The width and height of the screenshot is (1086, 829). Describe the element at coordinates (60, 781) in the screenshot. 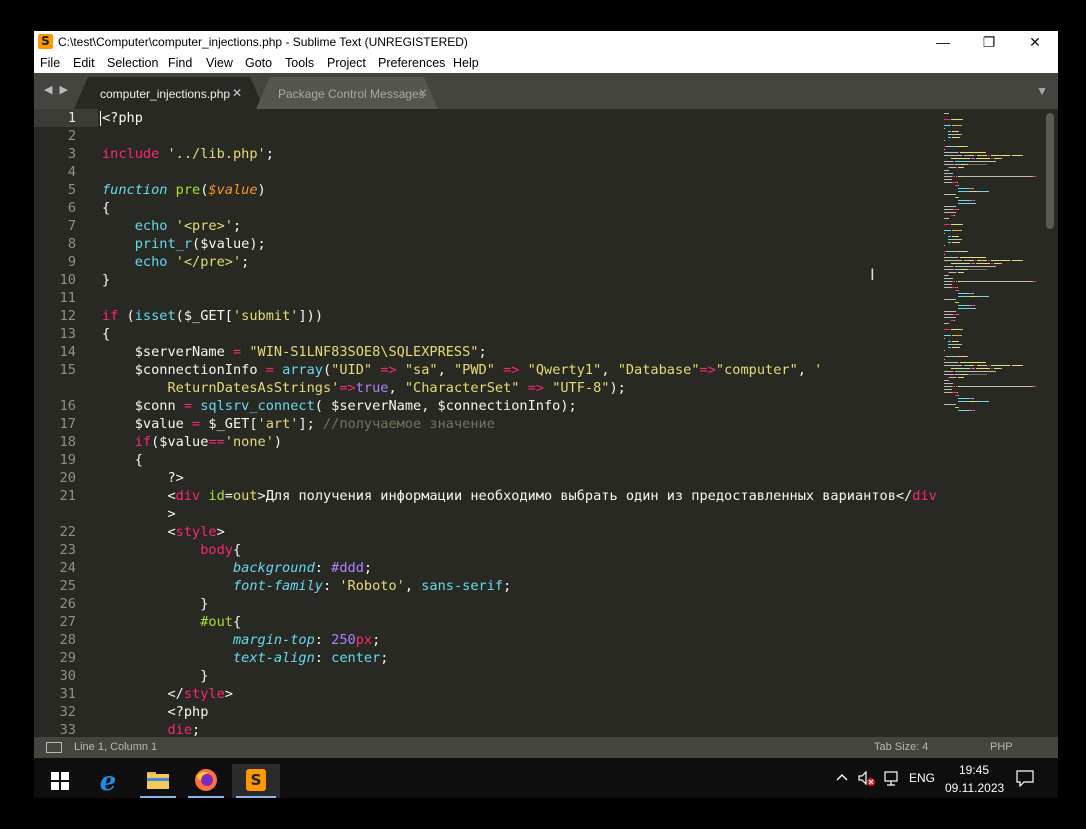

I see `windows-start-icon` at that location.